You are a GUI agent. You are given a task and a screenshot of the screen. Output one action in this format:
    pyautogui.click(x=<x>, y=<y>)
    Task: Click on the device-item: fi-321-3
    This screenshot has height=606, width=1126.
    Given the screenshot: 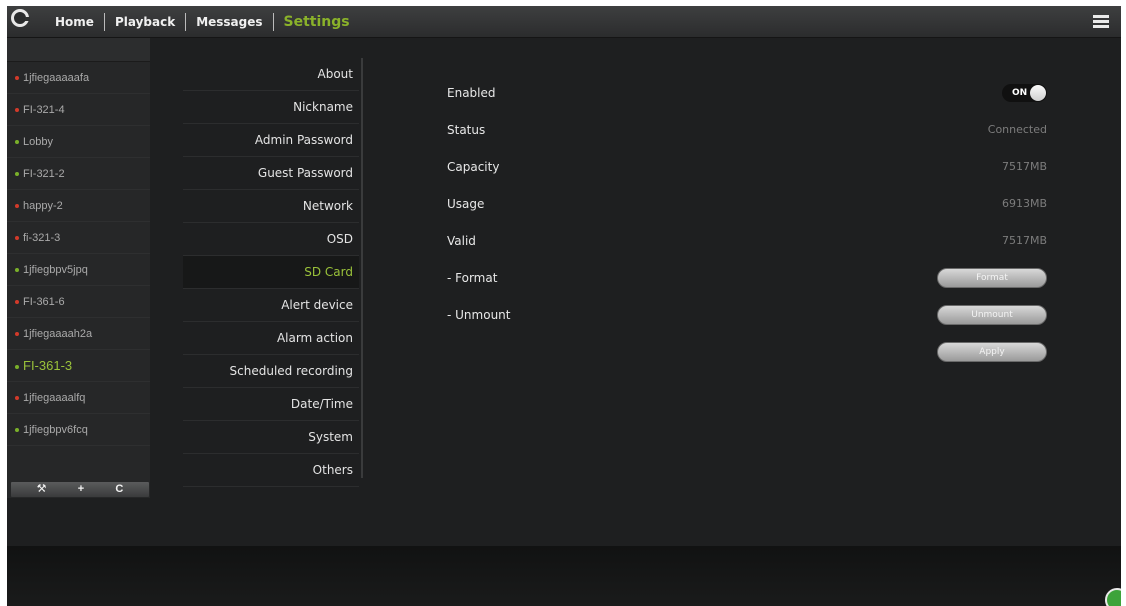 What is the action you would take?
    pyautogui.click(x=78, y=238)
    